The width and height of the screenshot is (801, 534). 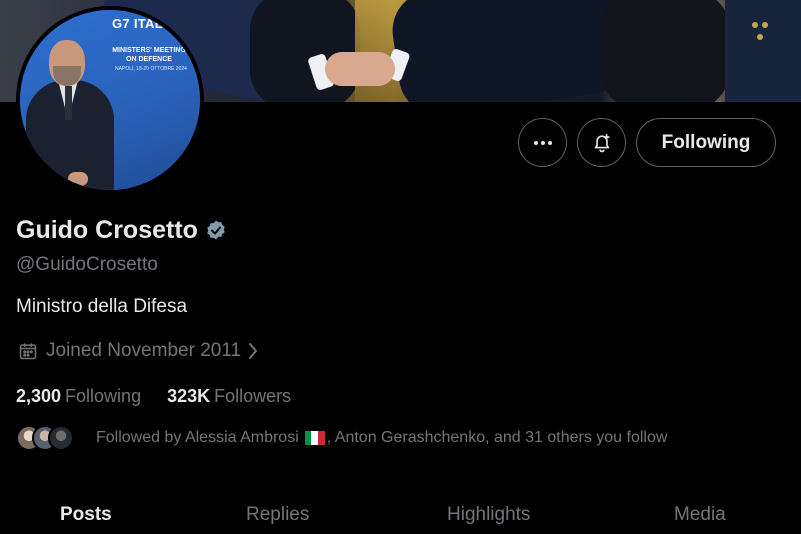 I want to click on following-button: Following, so click(x=706, y=142).